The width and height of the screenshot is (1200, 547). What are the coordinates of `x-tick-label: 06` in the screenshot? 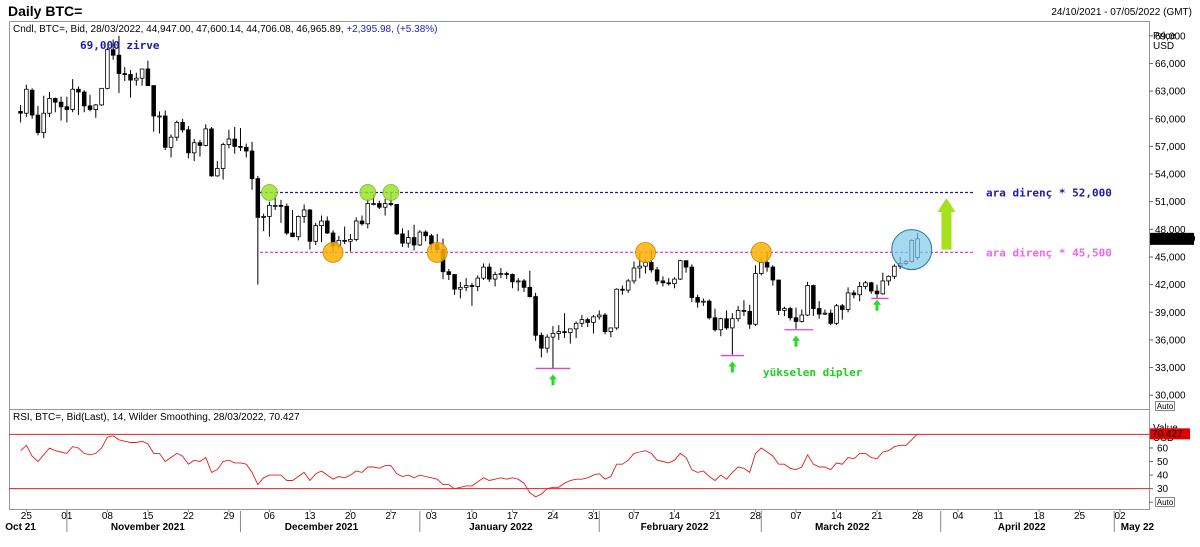 It's located at (270, 516).